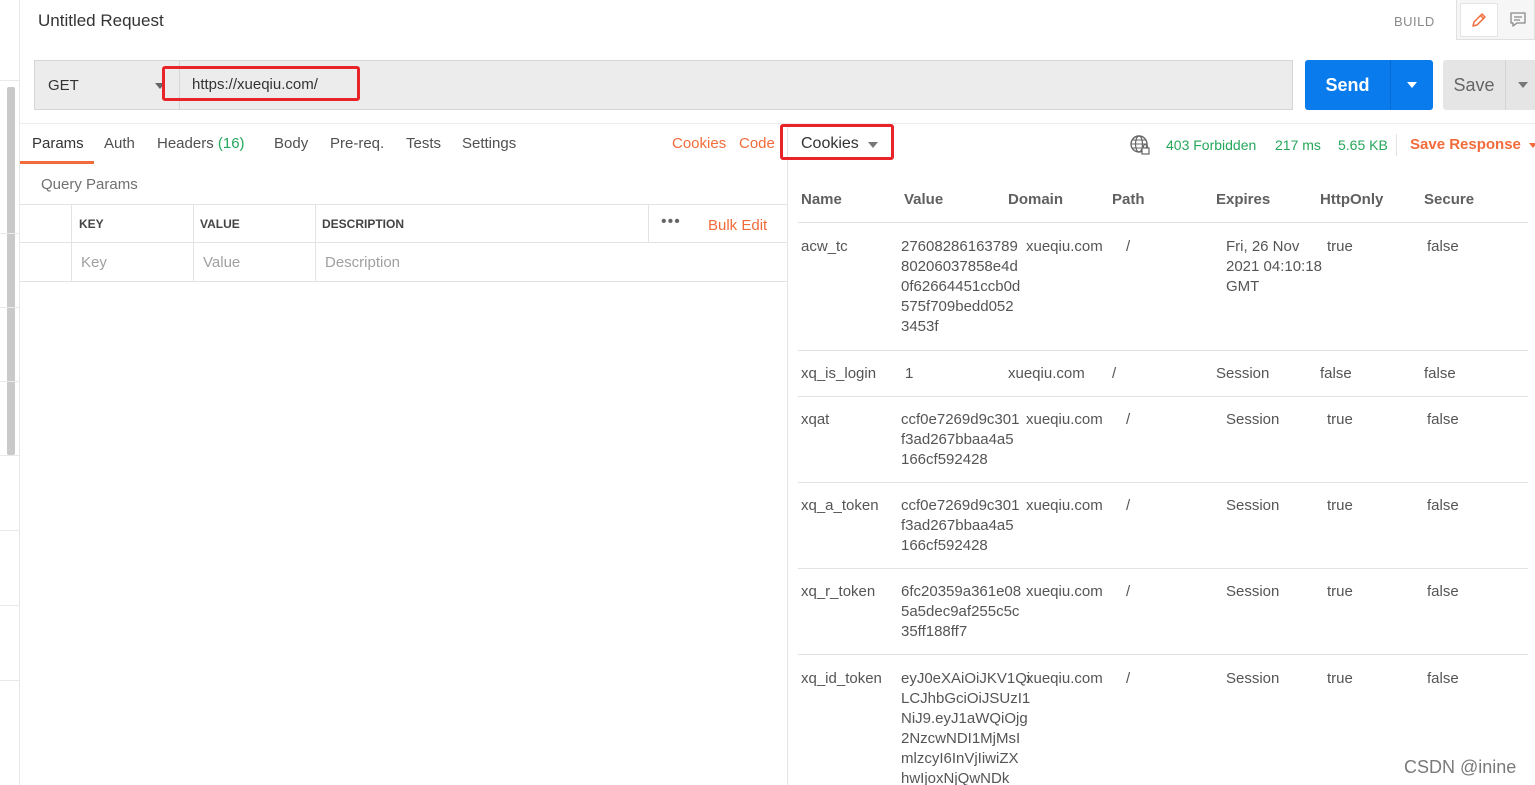 This screenshot has height=785, width=1535. I want to click on status-code: 403 Forbidden, so click(1211, 145).